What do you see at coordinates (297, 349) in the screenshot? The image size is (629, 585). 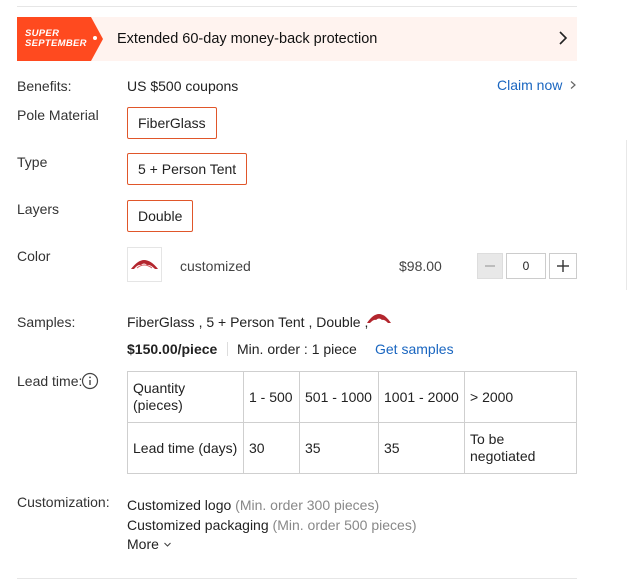 I see `sample-min-order: Min. order : 1 piece` at bounding box center [297, 349].